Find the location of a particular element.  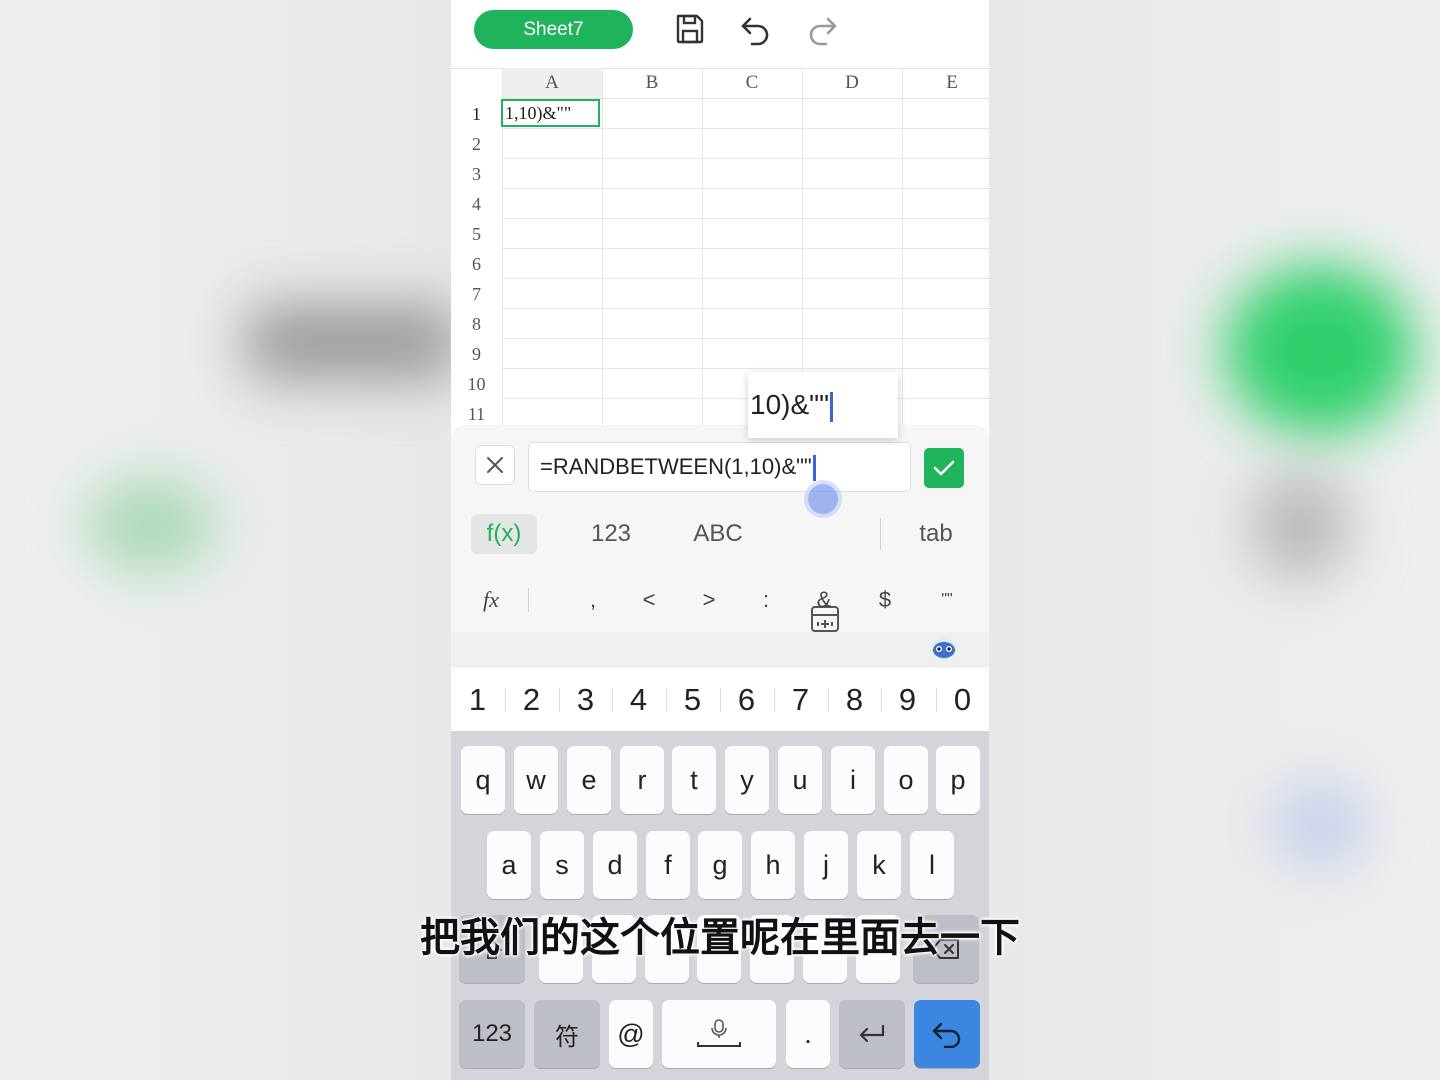

key-w: w is located at coordinates (536, 780).